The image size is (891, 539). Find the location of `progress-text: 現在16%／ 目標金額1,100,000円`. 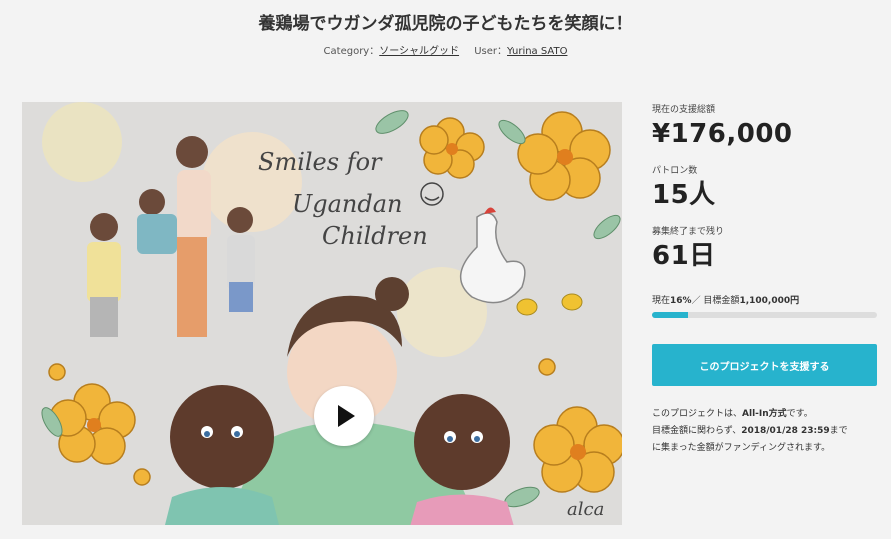

progress-text: 現在16%／ 目標金額1,100,000円 is located at coordinates (764, 299).